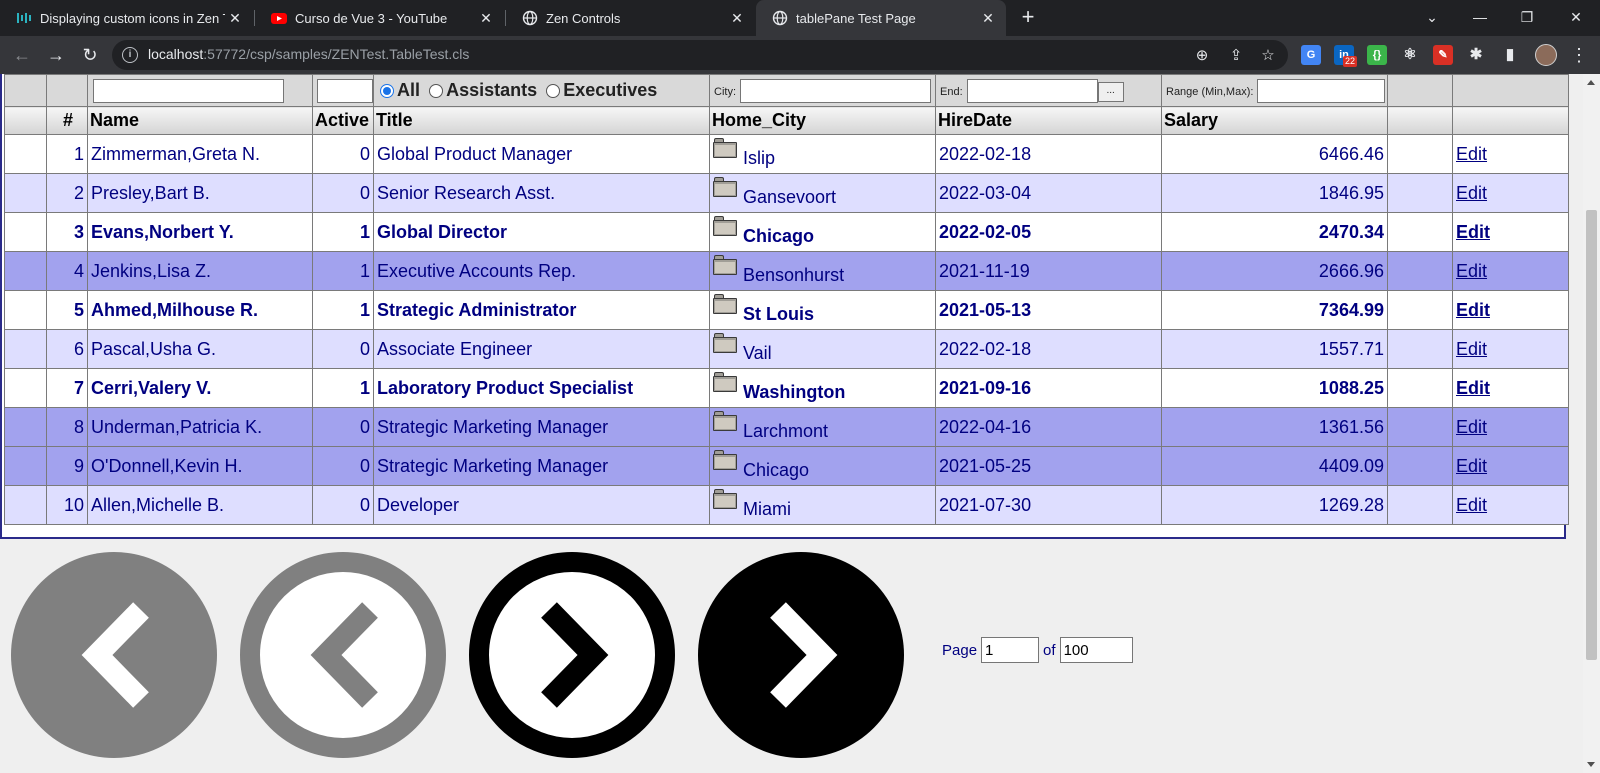  I want to click on scrollbar-thumb, so click(1591, 435).